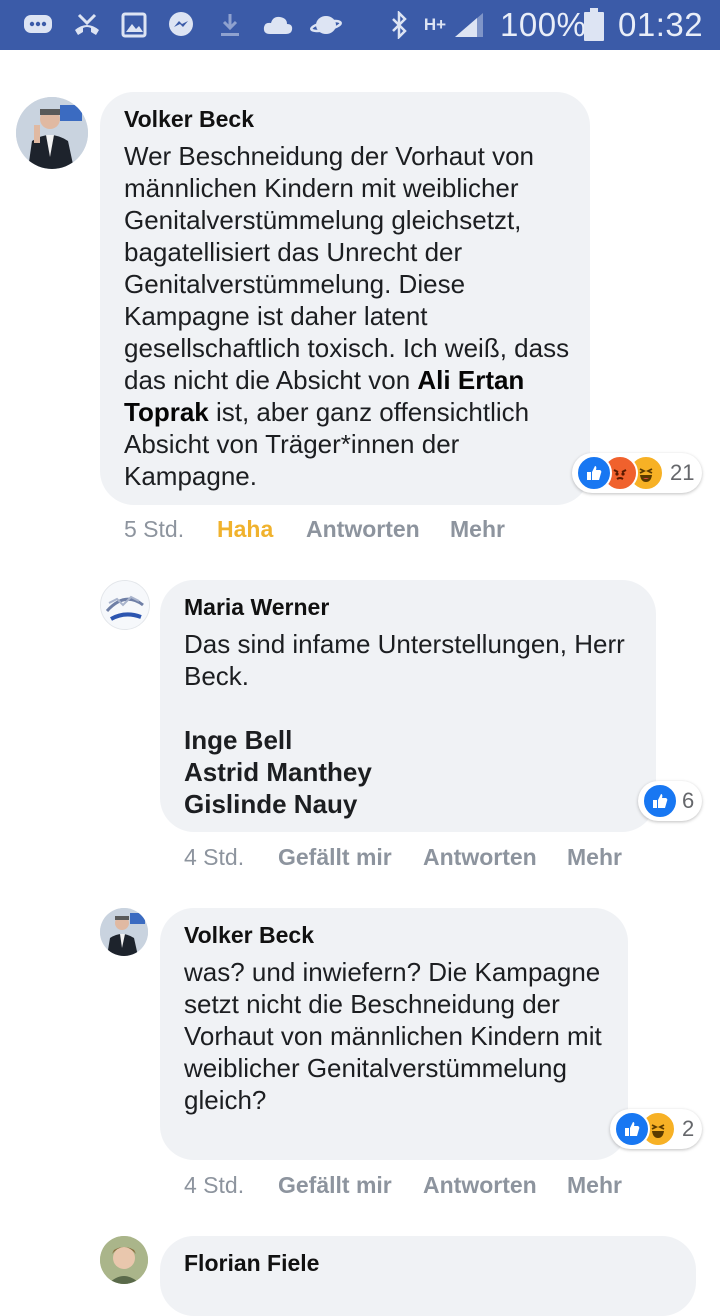 The image size is (720, 1316). I want to click on comment-actions: 5 Std. Haha Antworten Mehr, so click(334, 531).